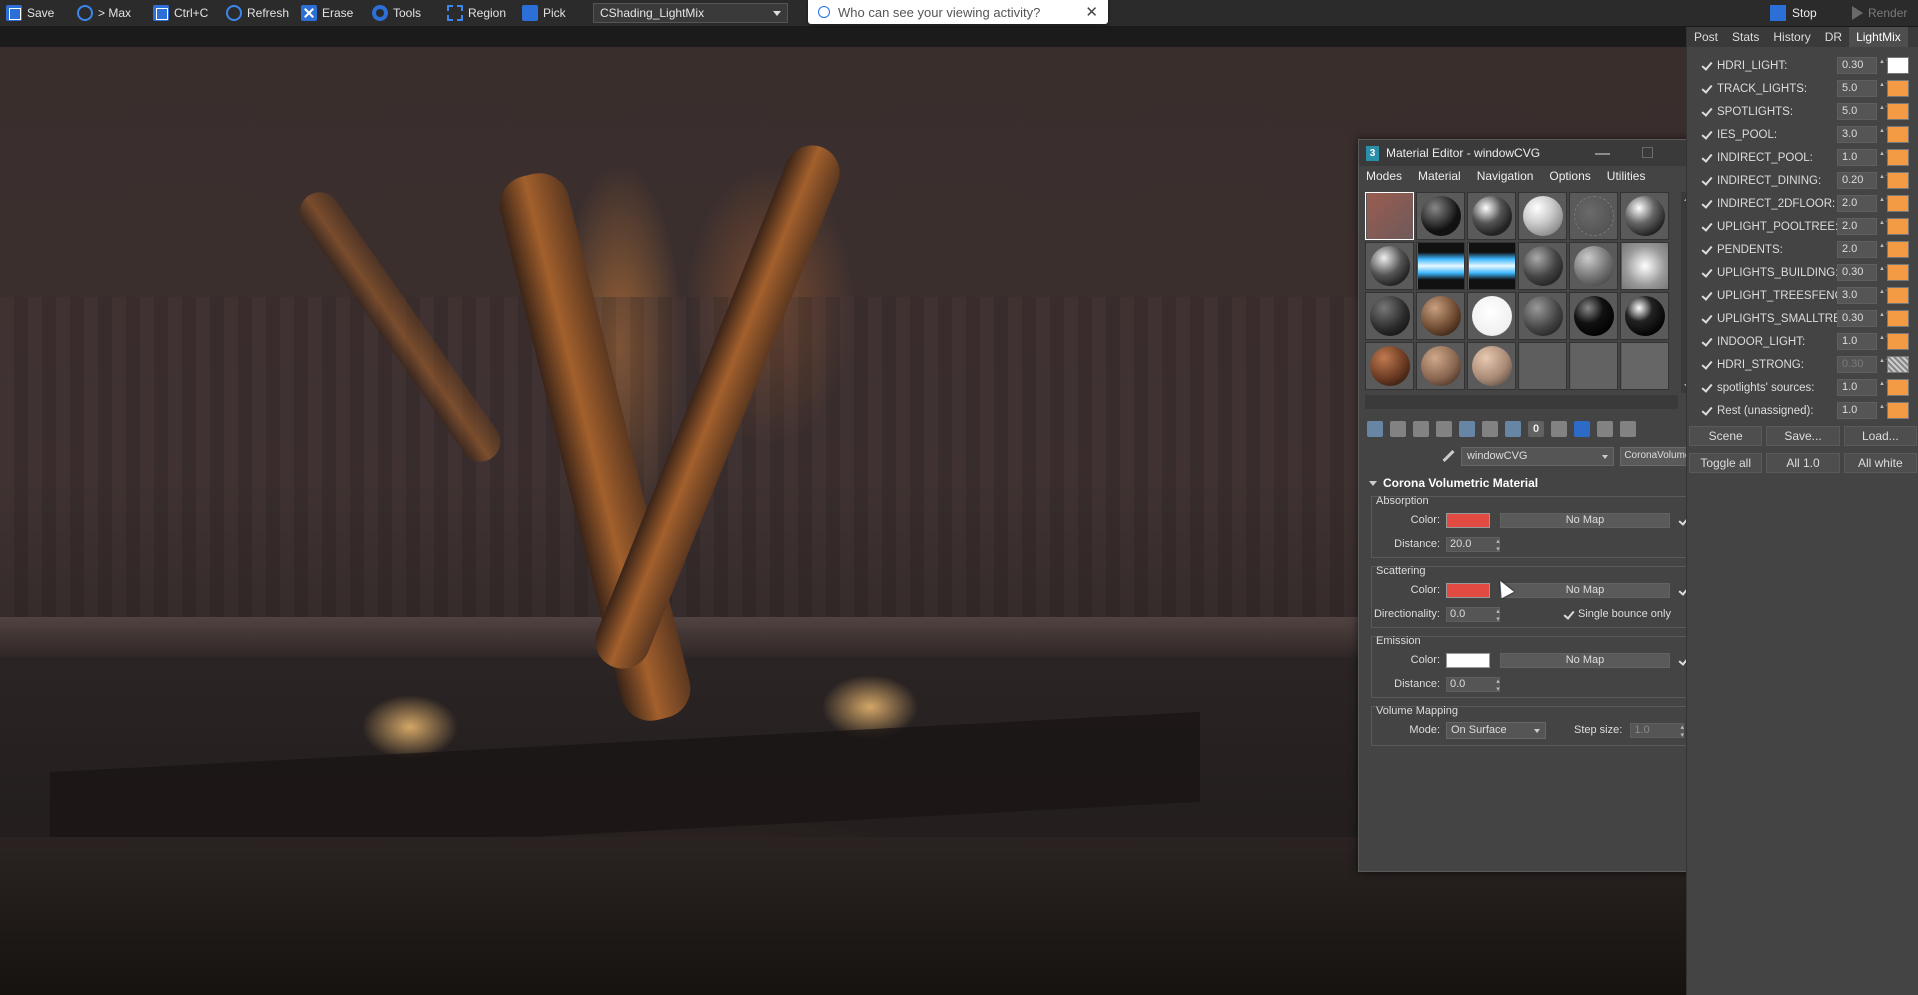  What do you see at coordinates (1617, 614) in the screenshot?
I see `single-bounce-checkbox: Single bounce only` at bounding box center [1617, 614].